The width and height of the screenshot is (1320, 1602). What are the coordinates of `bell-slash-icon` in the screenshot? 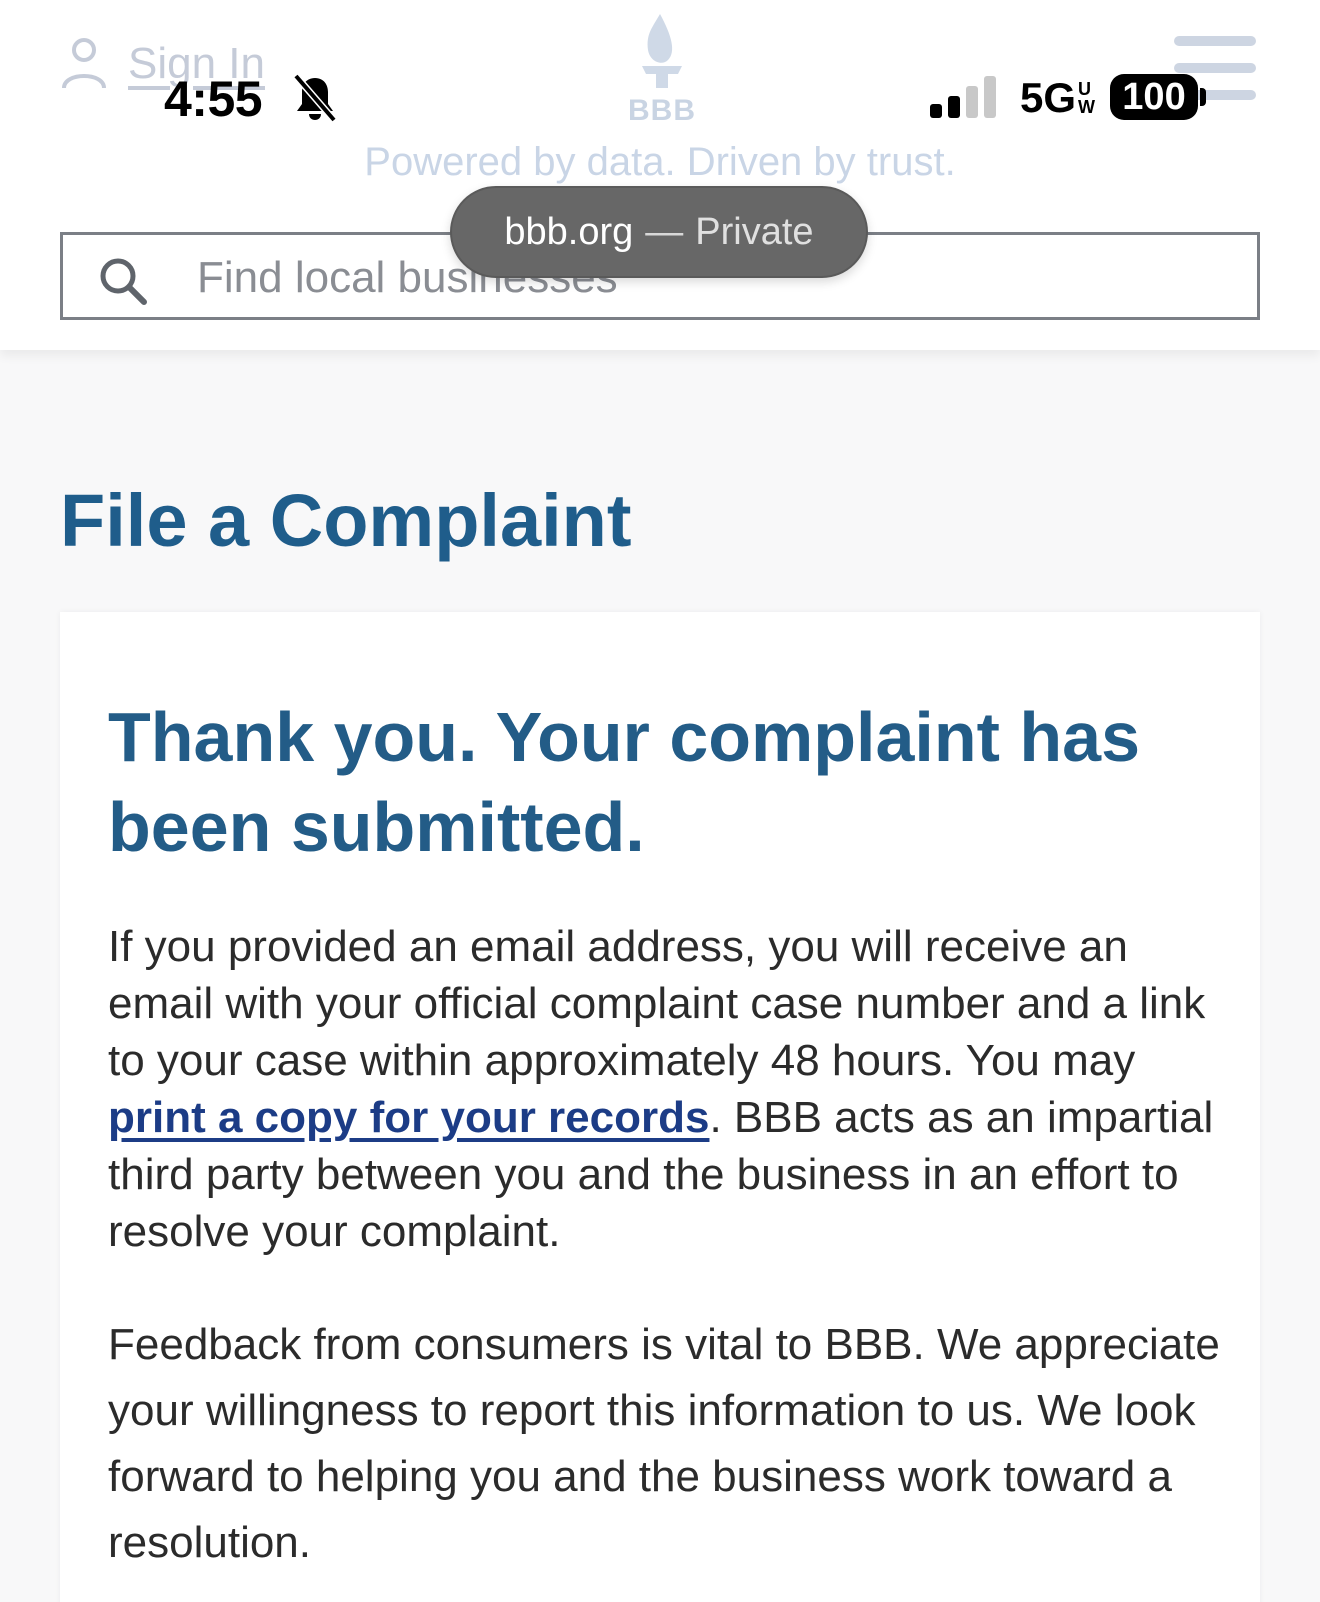 It's located at (315, 98).